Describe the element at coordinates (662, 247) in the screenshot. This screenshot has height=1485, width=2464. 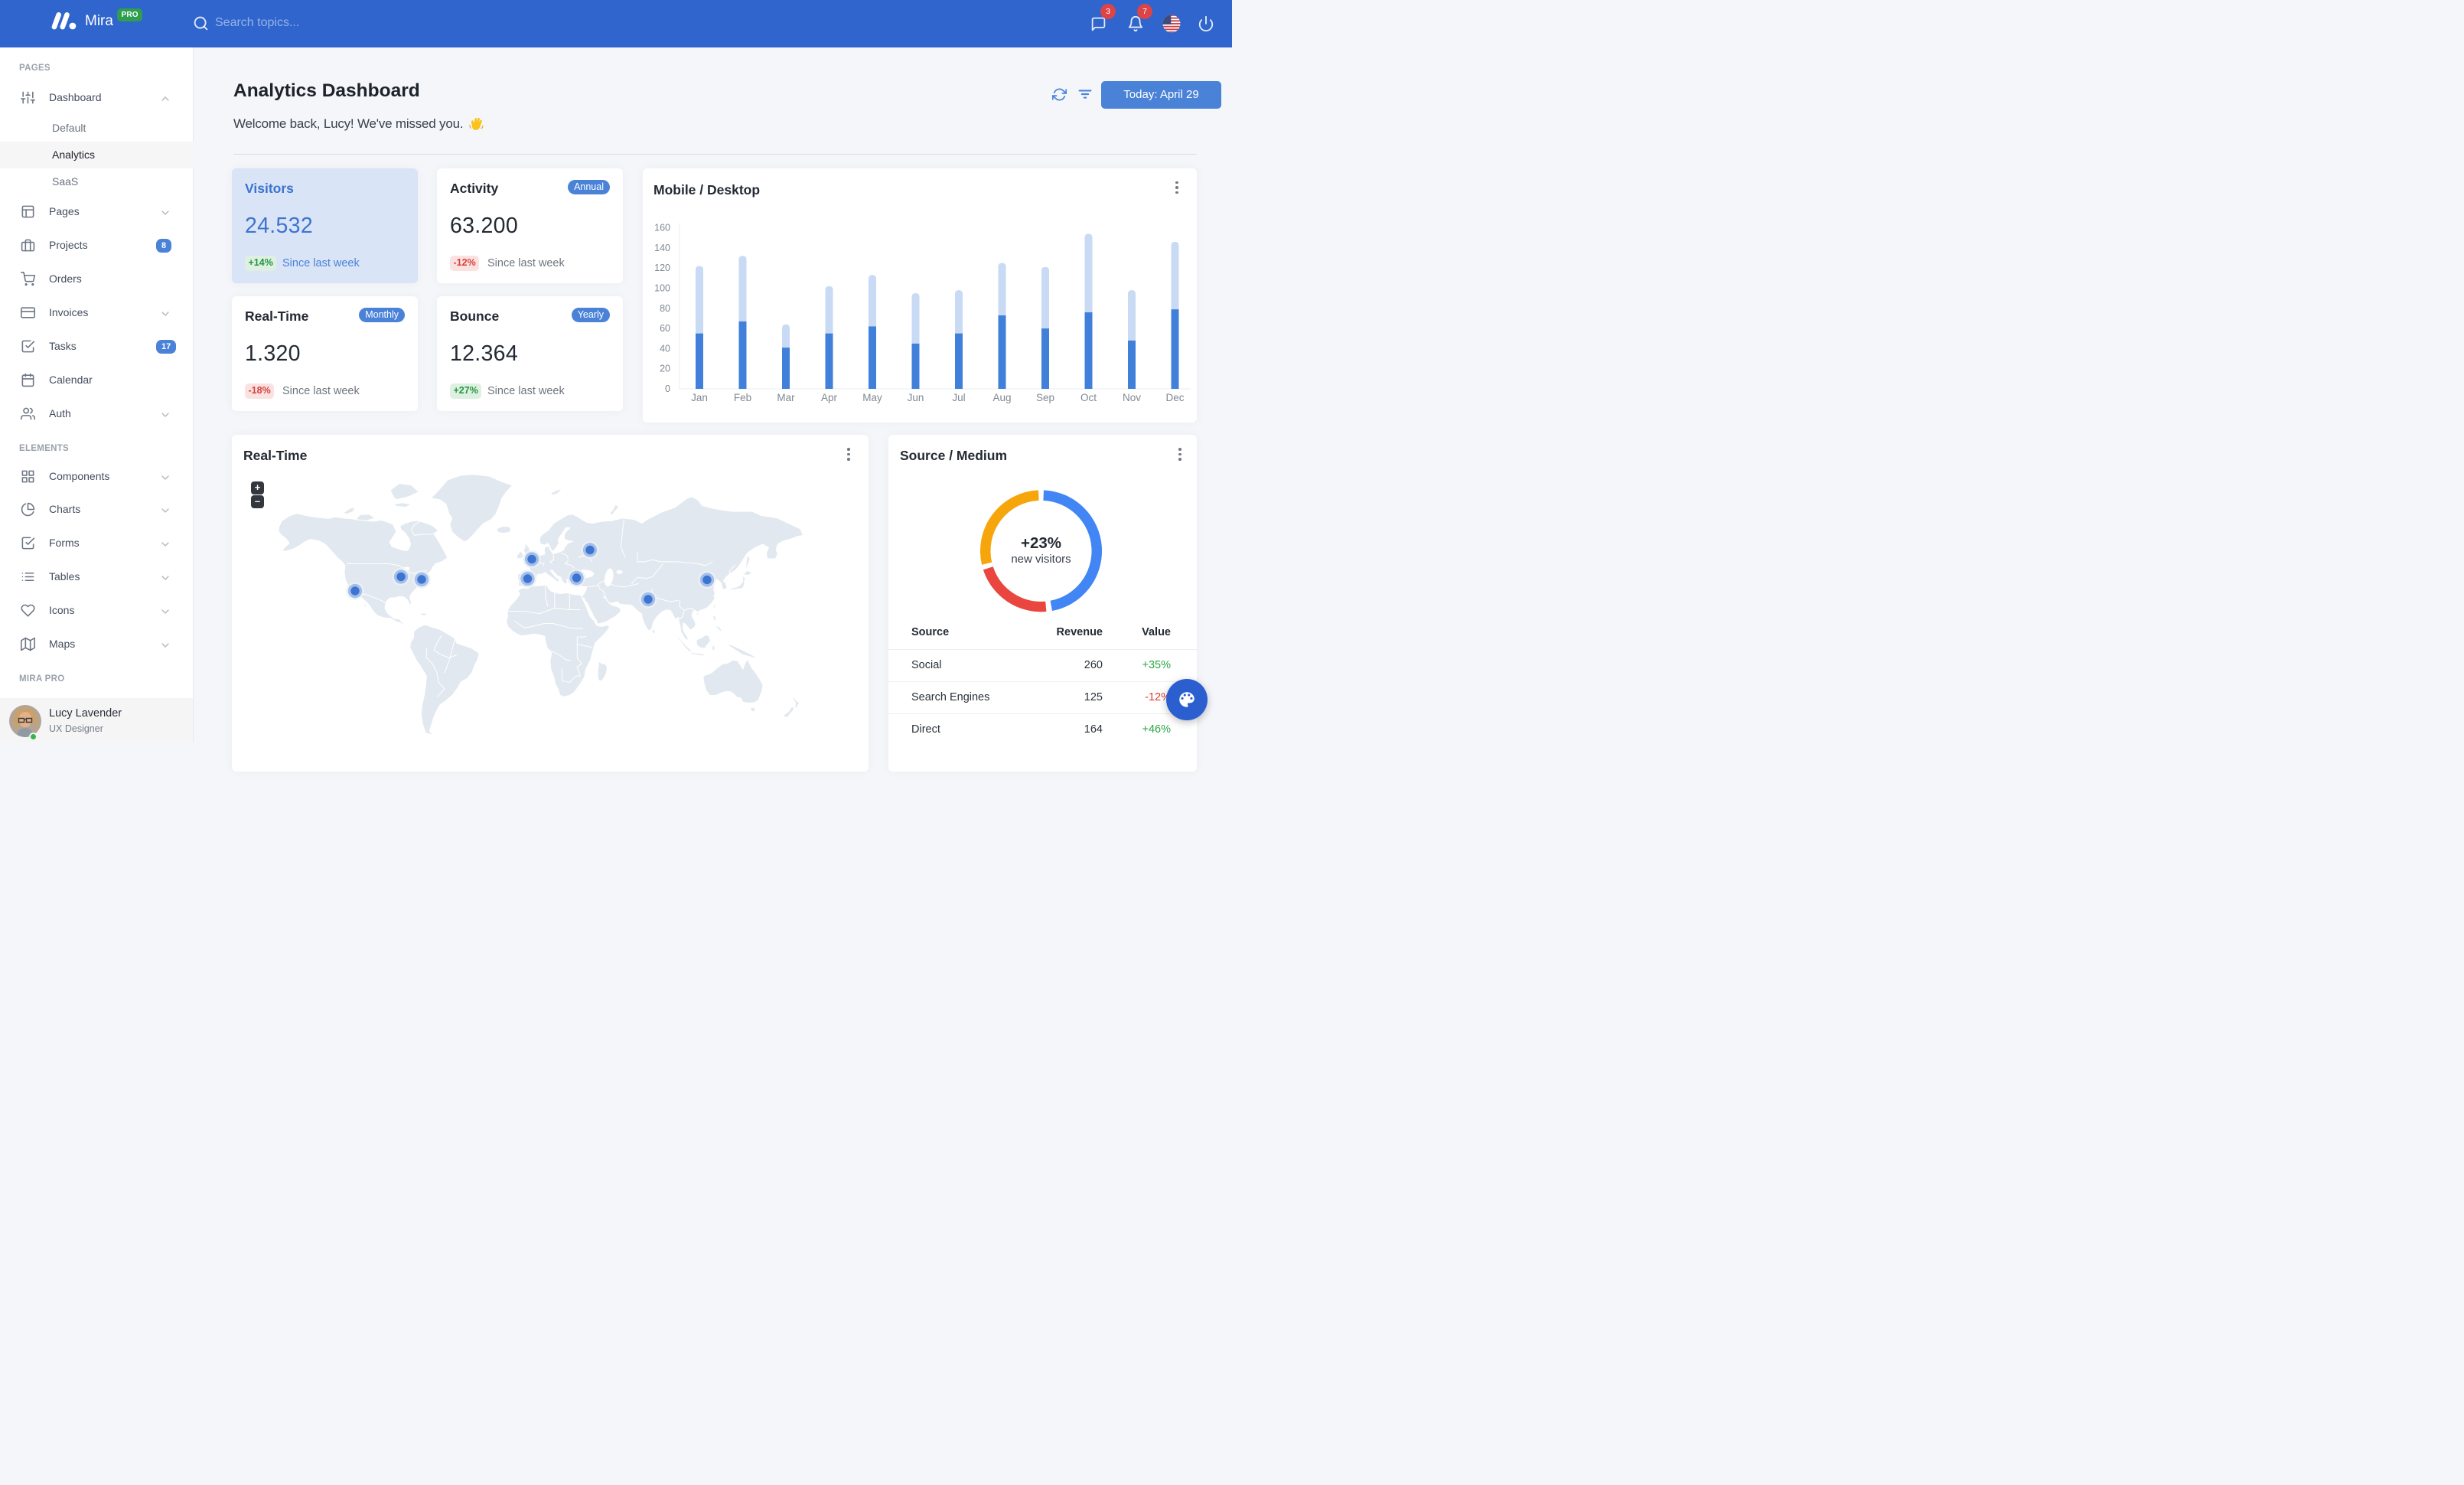
I see `svg-text: 140` at that location.